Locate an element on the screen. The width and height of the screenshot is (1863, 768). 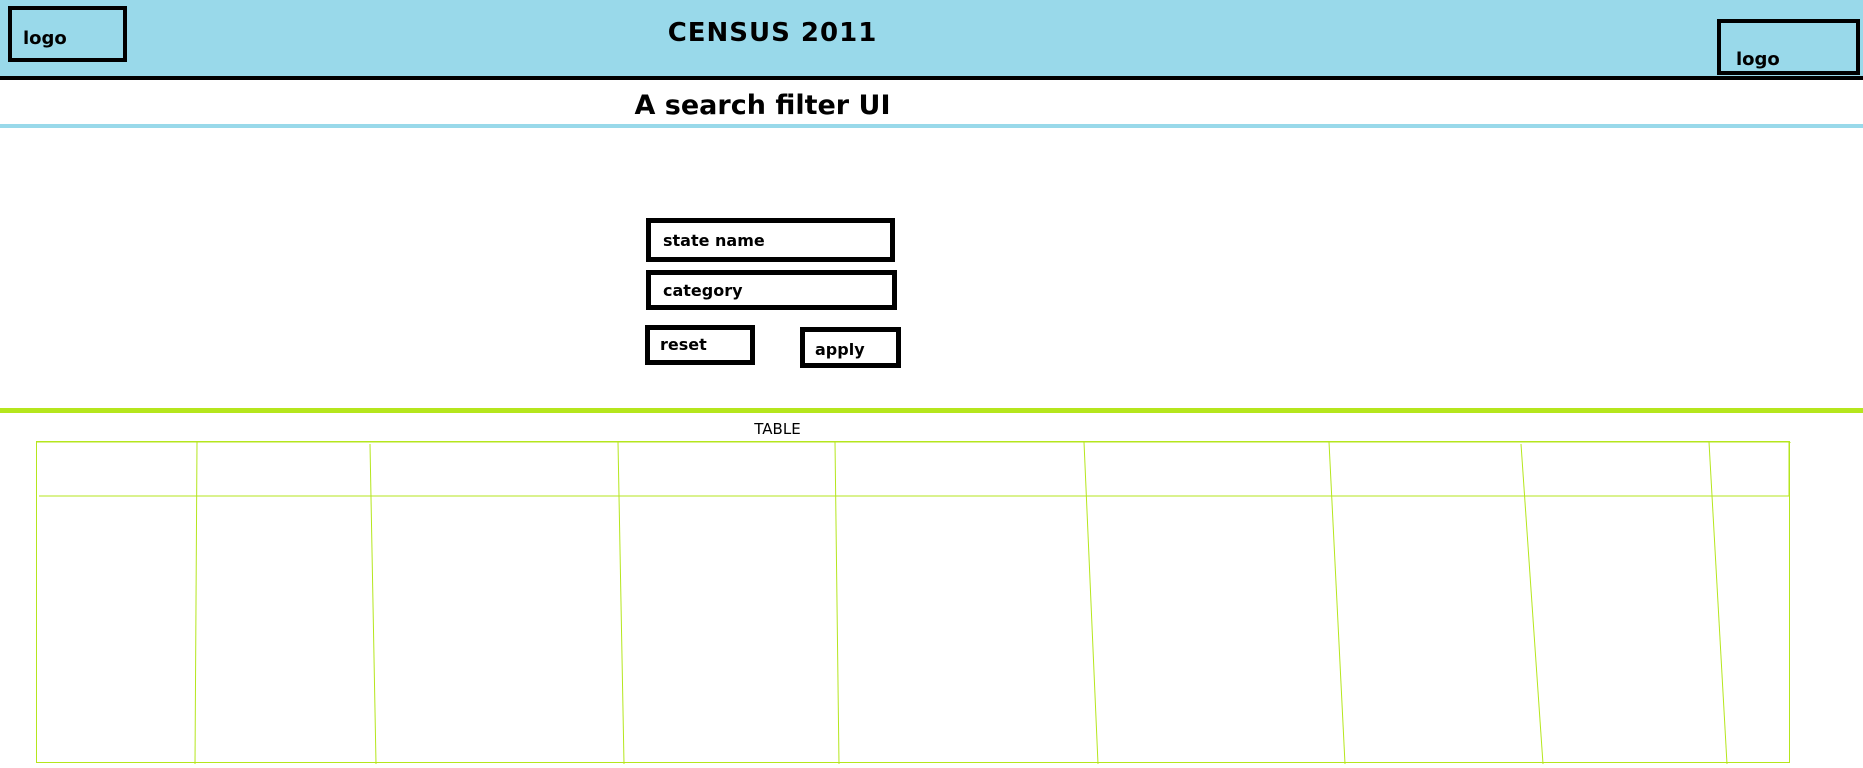
apply-button: apply is located at coordinates (850, 347).